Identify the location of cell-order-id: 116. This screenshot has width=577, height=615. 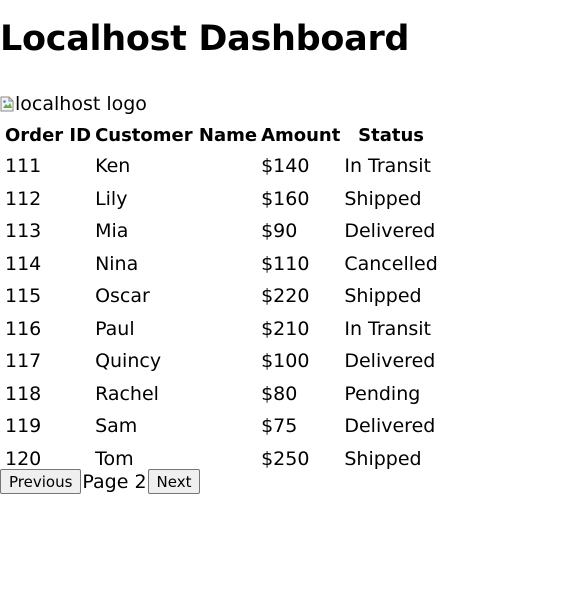
(23, 328).